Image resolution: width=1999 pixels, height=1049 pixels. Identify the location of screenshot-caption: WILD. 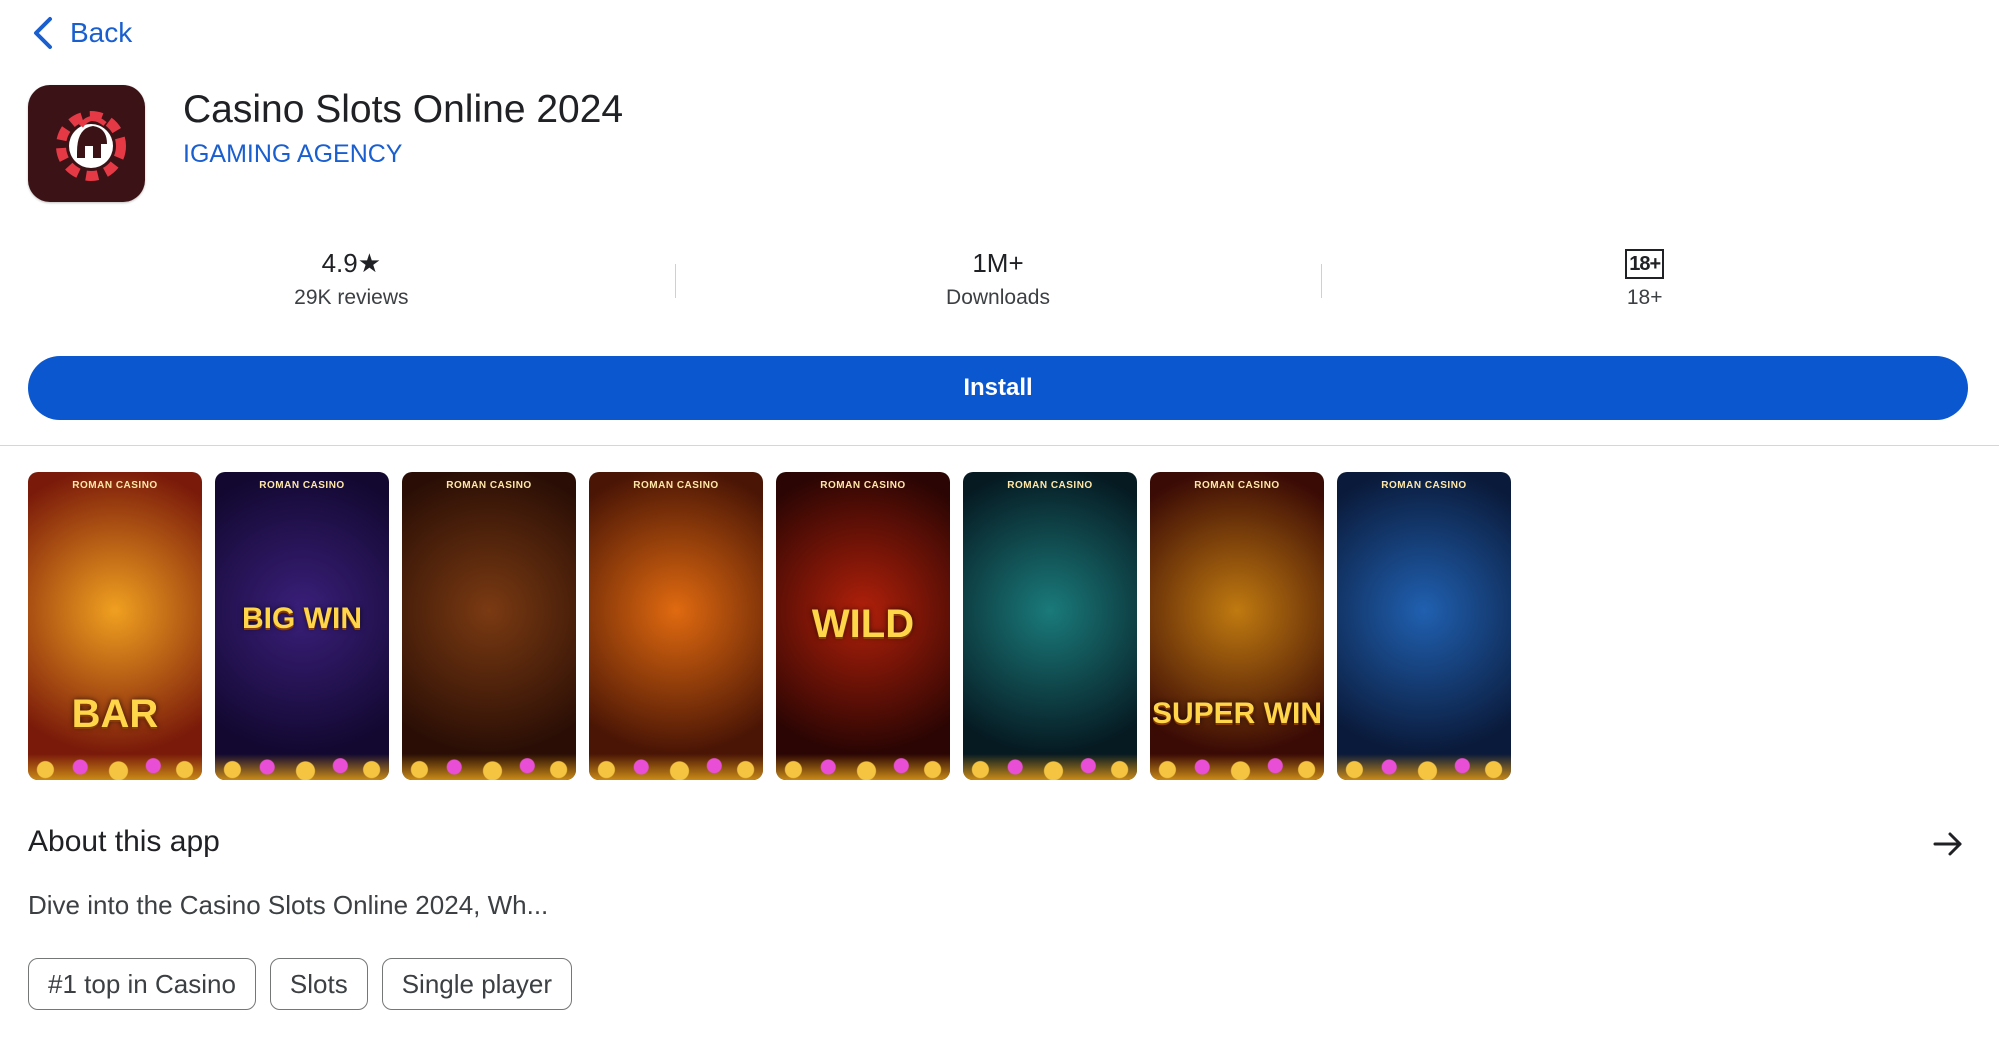
(863, 624).